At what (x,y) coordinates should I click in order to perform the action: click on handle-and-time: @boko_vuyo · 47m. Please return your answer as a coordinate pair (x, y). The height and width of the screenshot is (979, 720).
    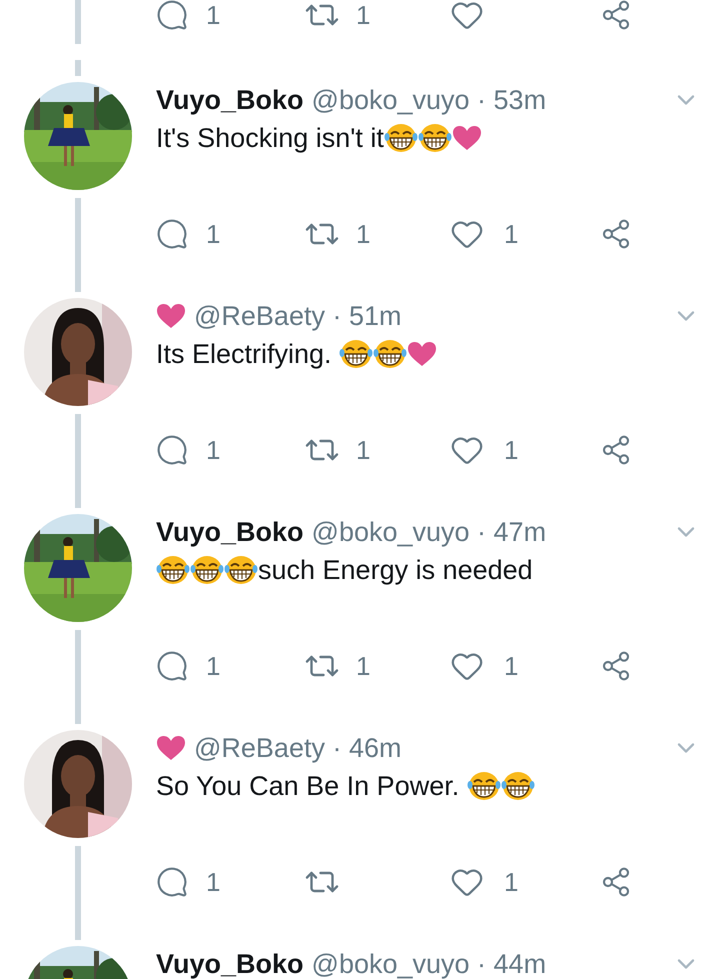
    Looking at the image, I should click on (429, 532).